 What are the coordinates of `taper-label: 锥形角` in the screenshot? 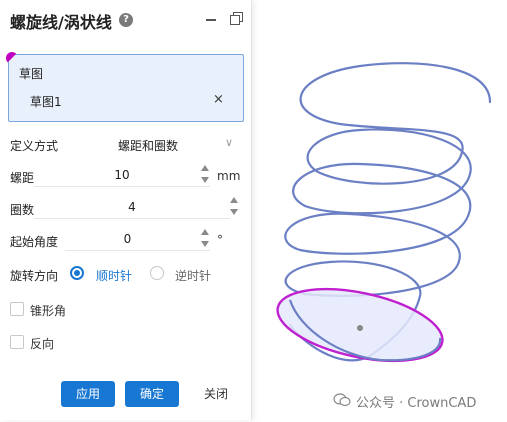 It's located at (48, 310).